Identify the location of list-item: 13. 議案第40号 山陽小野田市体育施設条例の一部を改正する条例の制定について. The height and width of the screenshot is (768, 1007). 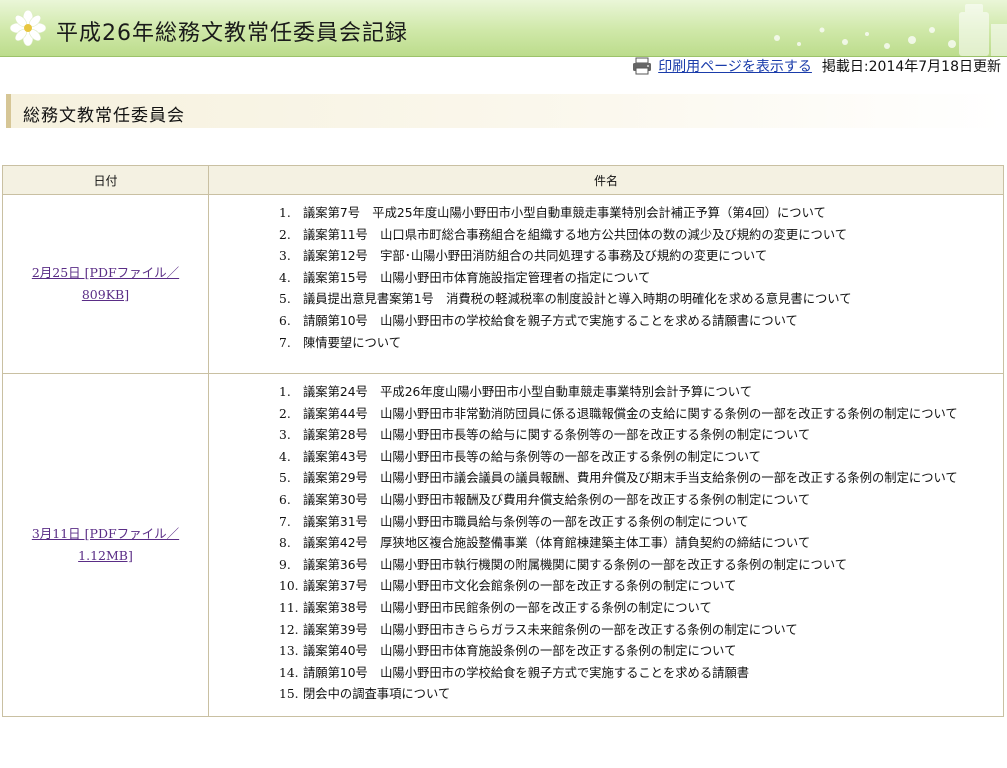
(508, 651).